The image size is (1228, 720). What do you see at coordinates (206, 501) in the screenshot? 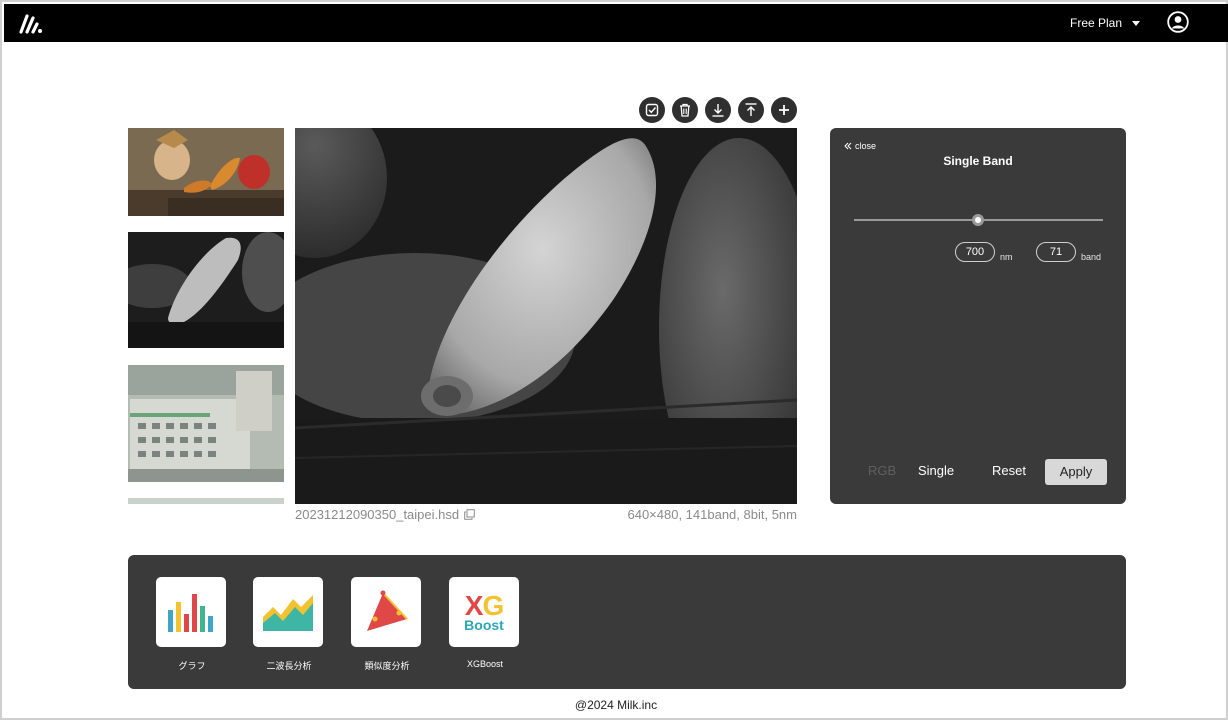
I see `thumbnail-partial` at bounding box center [206, 501].